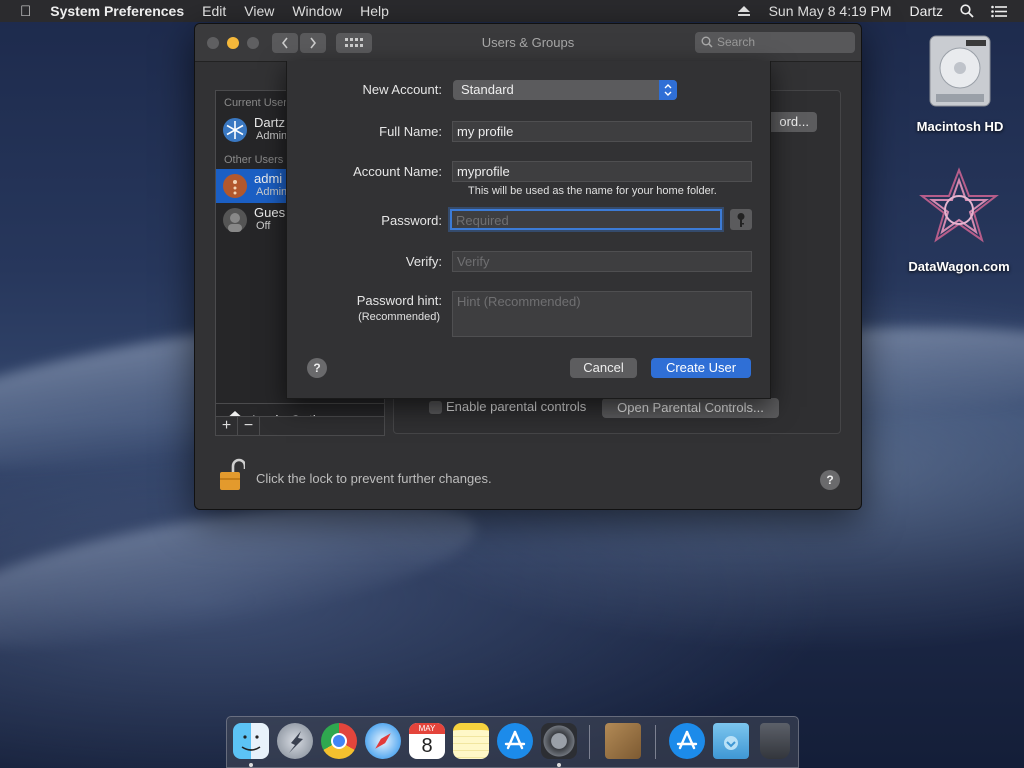  I want to click on password-hint-sublabel: (Recommended), so click(399, 317).